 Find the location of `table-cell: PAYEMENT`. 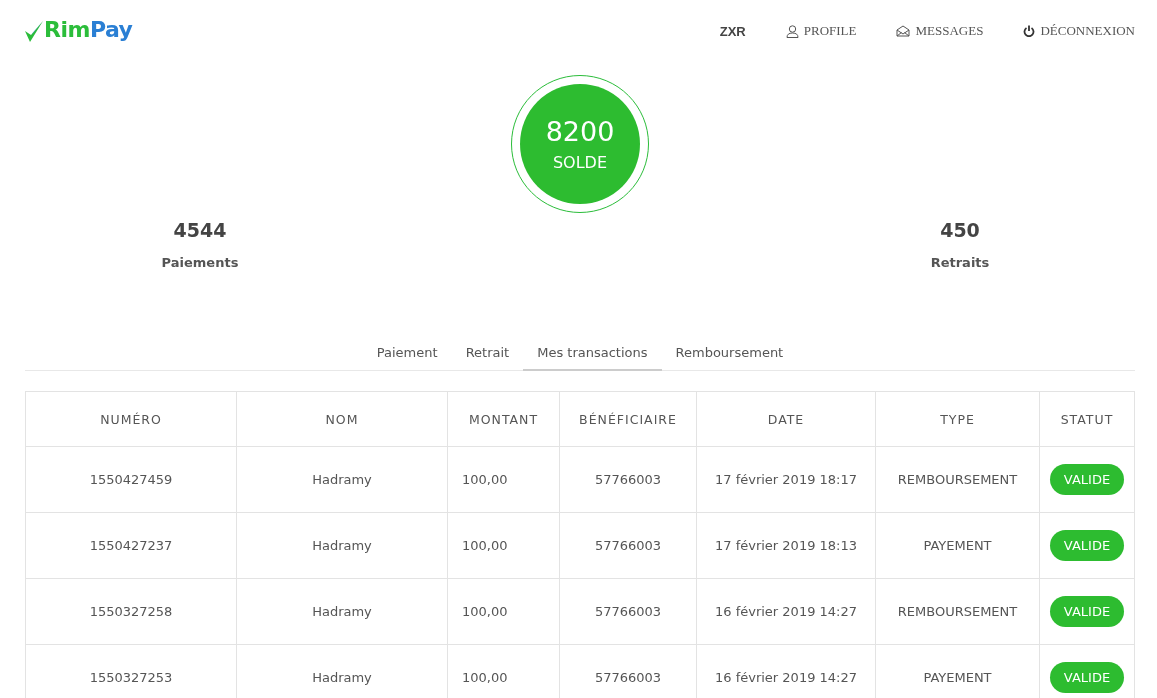

table-cell: PAYEMENT is located at coordinates (957, 545).